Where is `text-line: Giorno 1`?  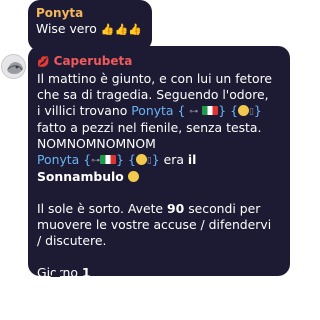 text-line: Giorno 1 is located at coordinates (64, 272).